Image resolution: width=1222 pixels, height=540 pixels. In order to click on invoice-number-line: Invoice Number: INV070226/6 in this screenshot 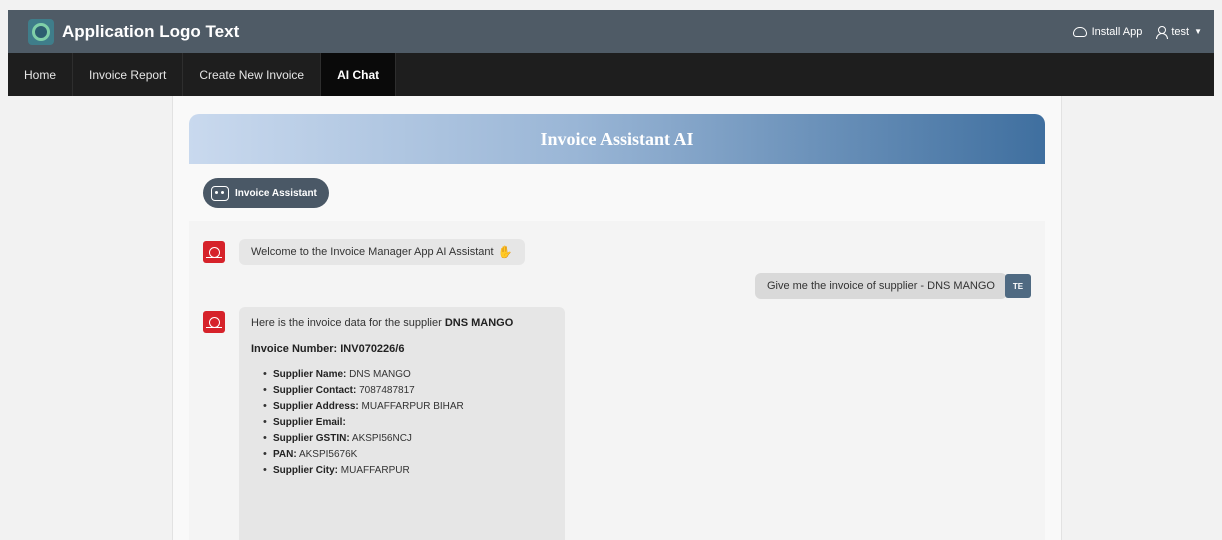, I will do `click(402, 349)`.